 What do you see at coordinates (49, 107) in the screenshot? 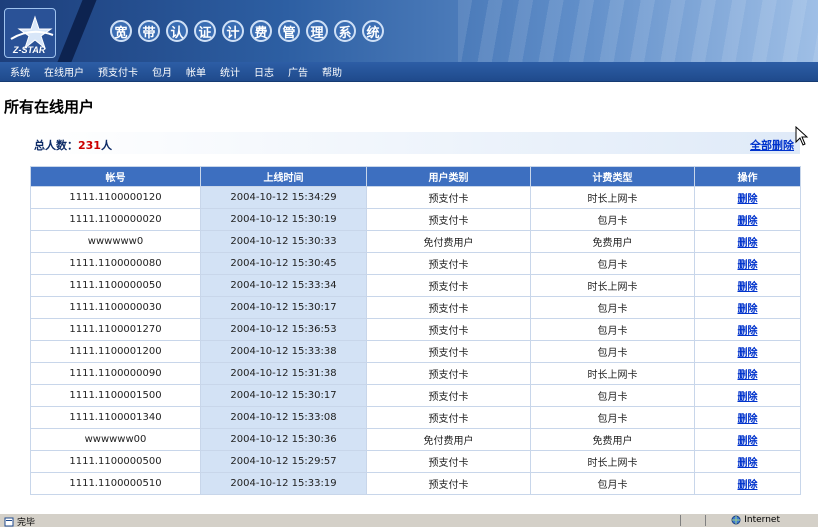
I see `page-title: 所有在线用户` at bounding box center [49, 107].